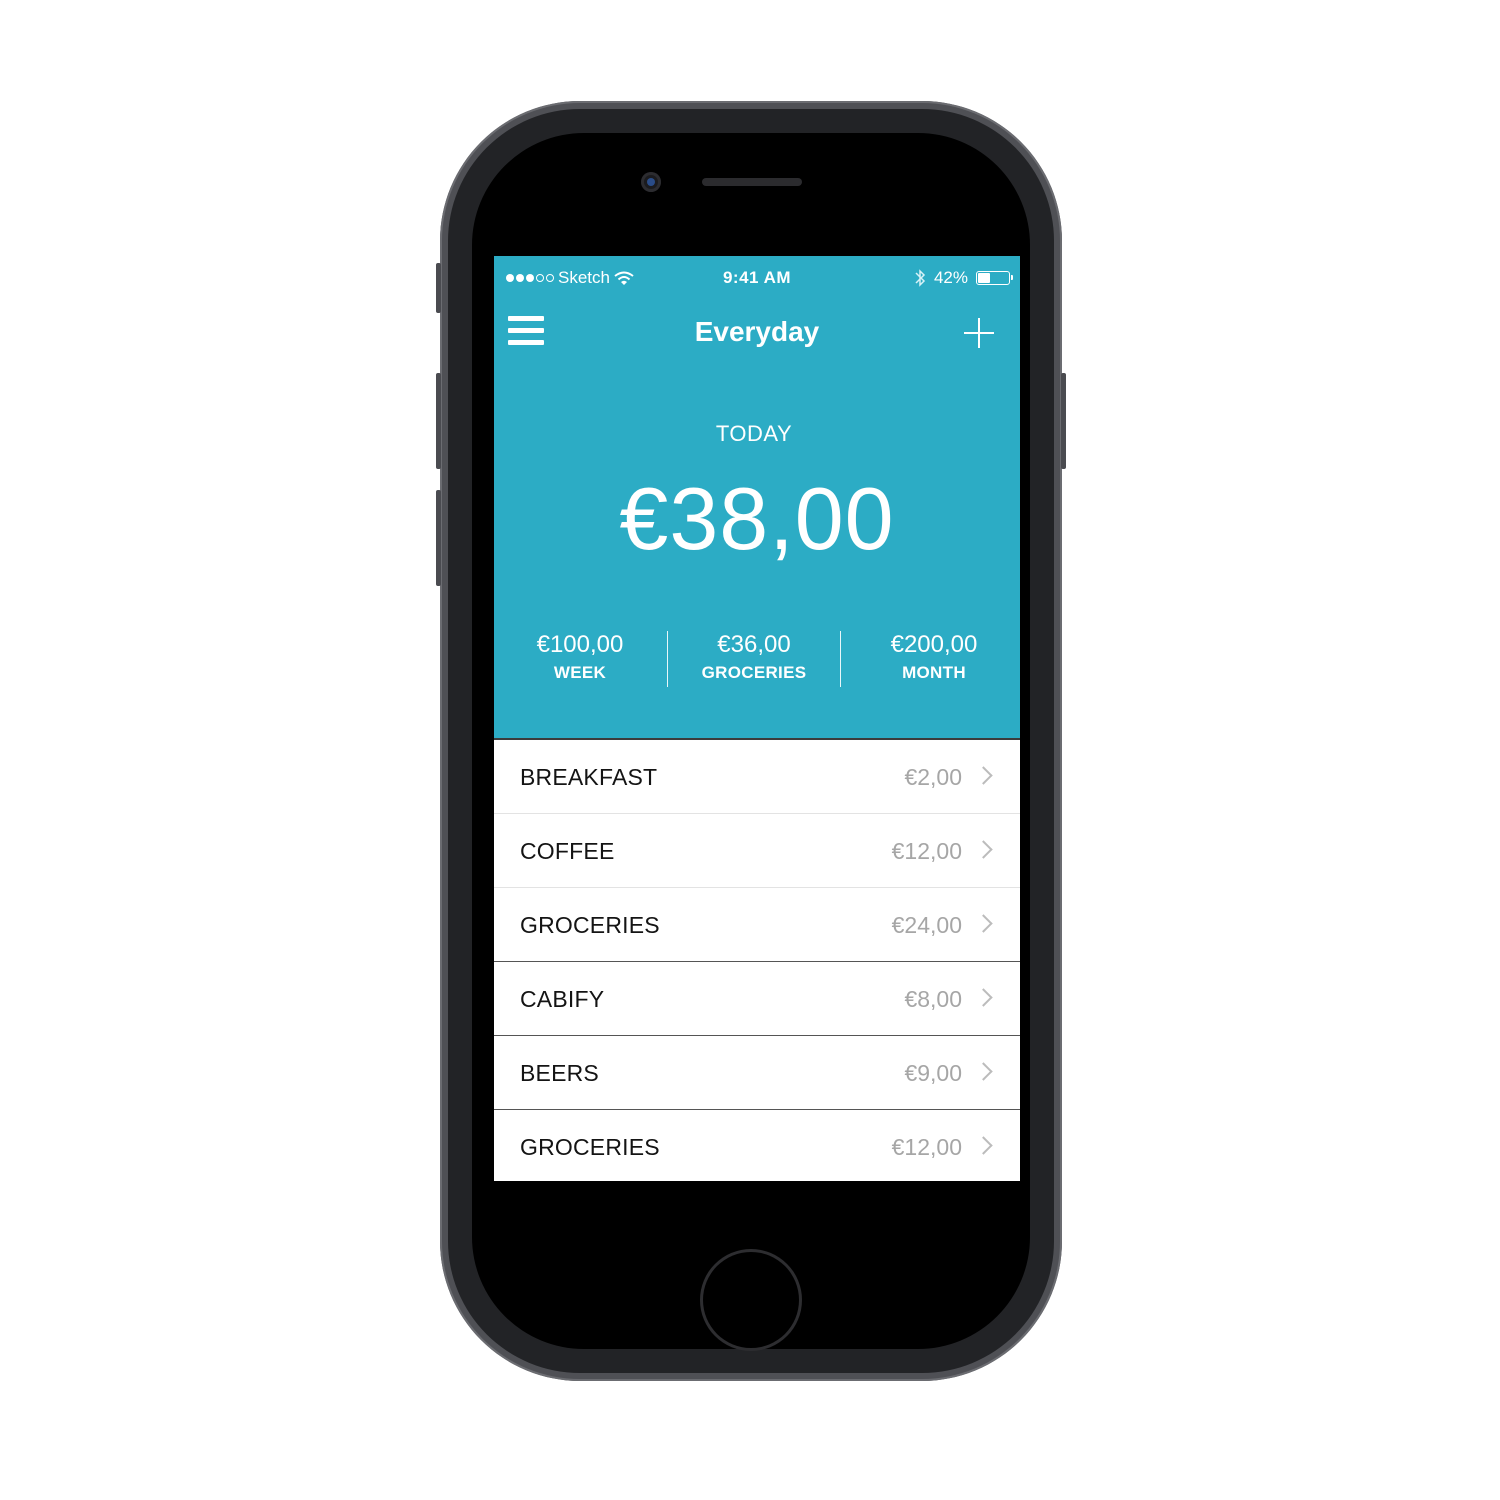 This screenshot has height=1500, width=1500. I want to click on expense-amount: €8,00, so click(933, 999).